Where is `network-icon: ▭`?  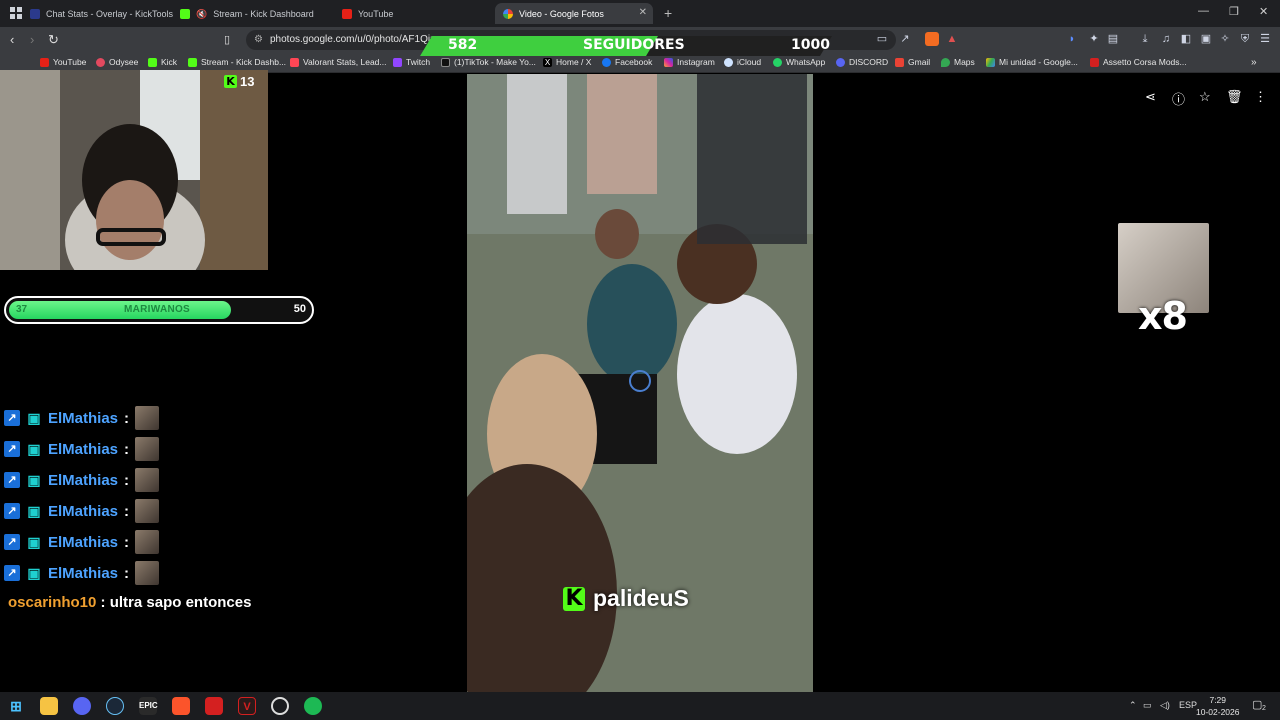 network-icon: ▭ is located at coordinates (1147, 705).